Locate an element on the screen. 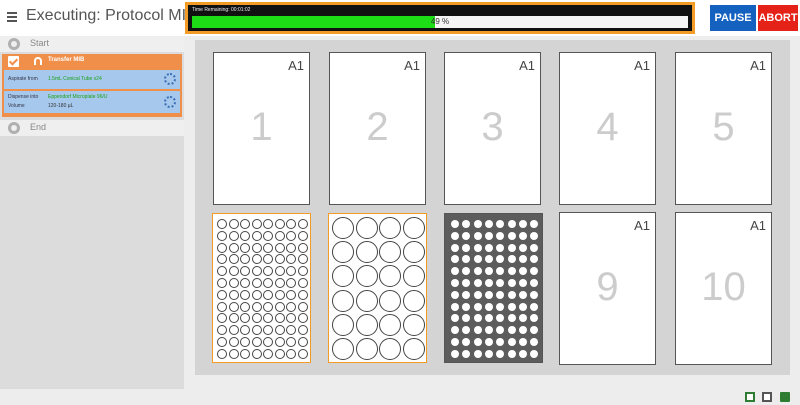  deck-slot-9: A1 9 is located at coordinates (607, 288).